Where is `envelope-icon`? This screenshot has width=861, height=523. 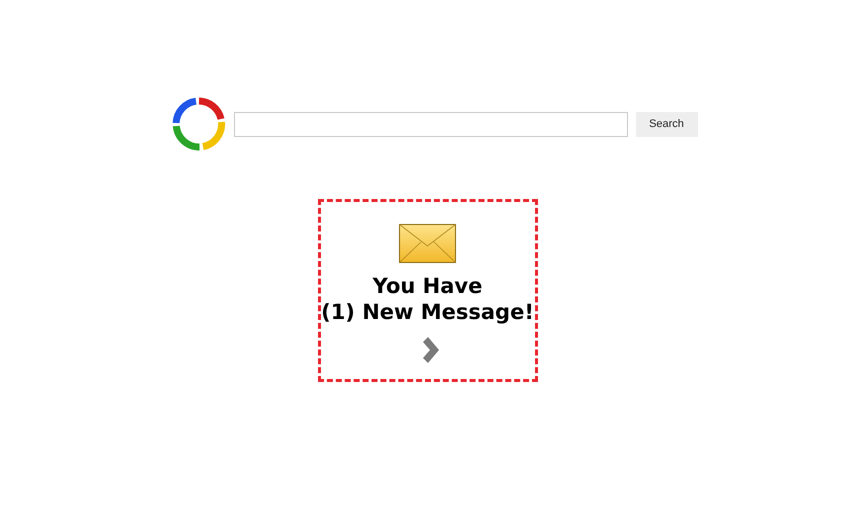 envelope-icon is located at coordinates (427, 243).